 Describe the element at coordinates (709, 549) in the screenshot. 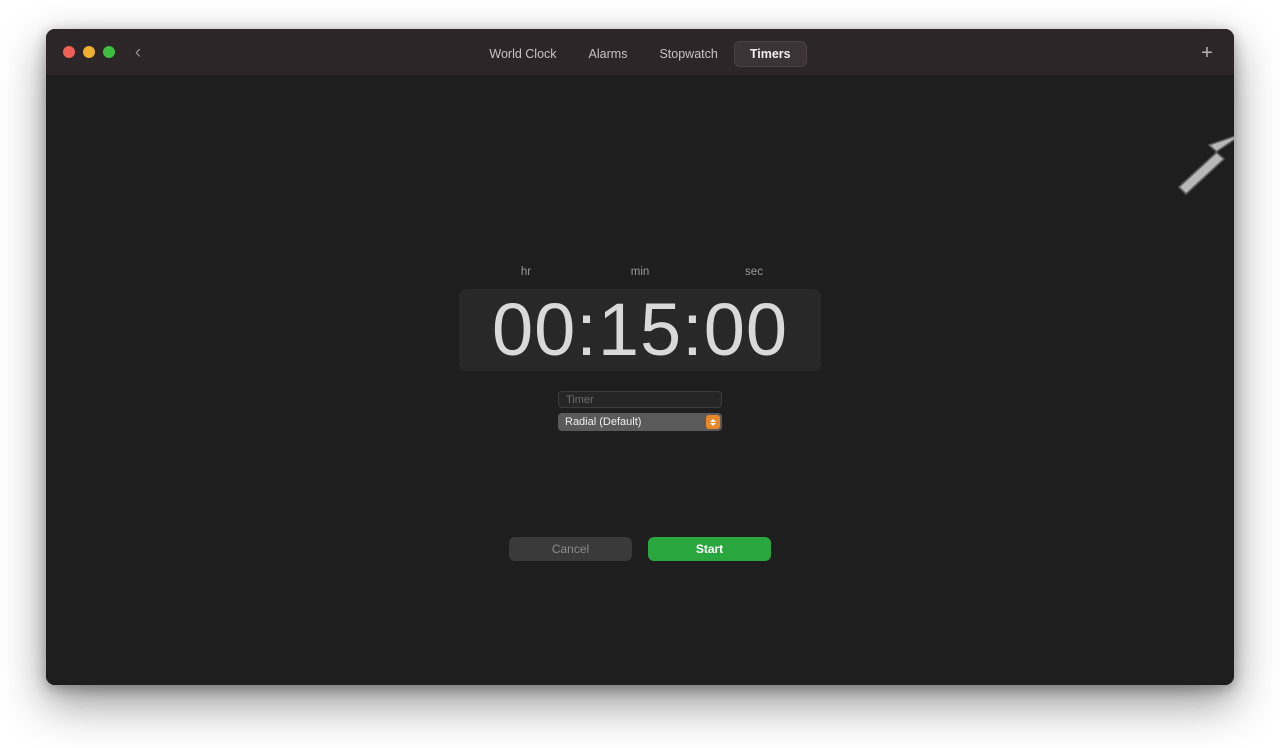

I see `start-button: Start` at that location.